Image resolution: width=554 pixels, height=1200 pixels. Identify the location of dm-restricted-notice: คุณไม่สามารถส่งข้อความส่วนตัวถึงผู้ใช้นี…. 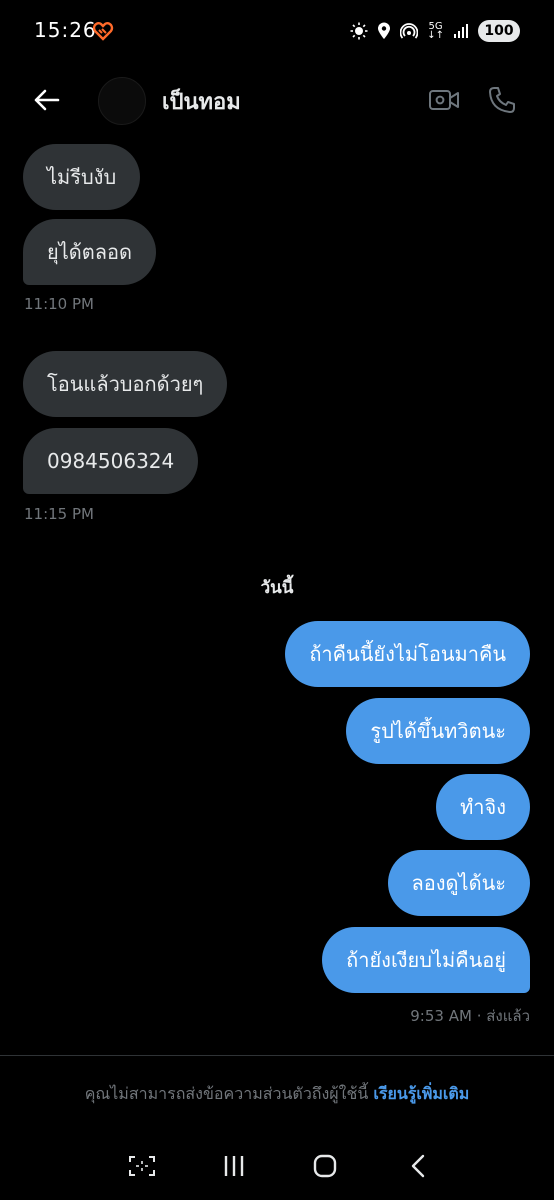
(277, 1094).